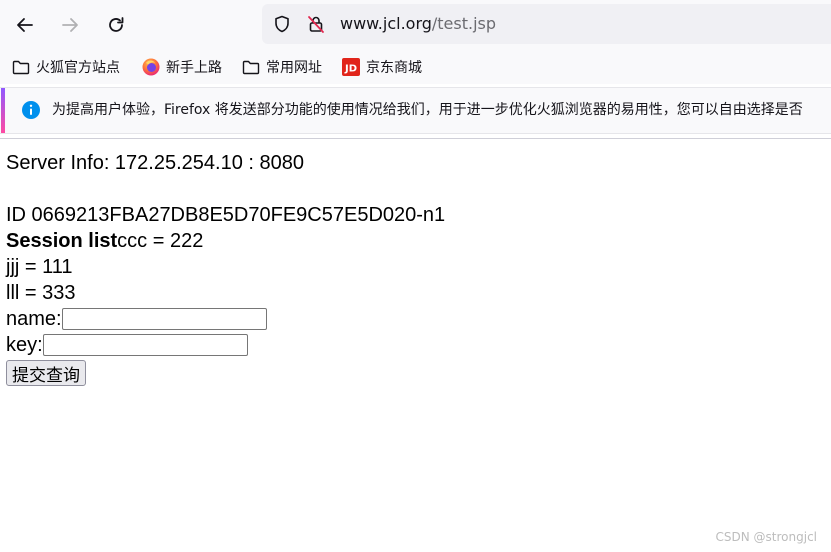 The image size is (831, 552). I want to click on reload-icon, so click(116, 24).